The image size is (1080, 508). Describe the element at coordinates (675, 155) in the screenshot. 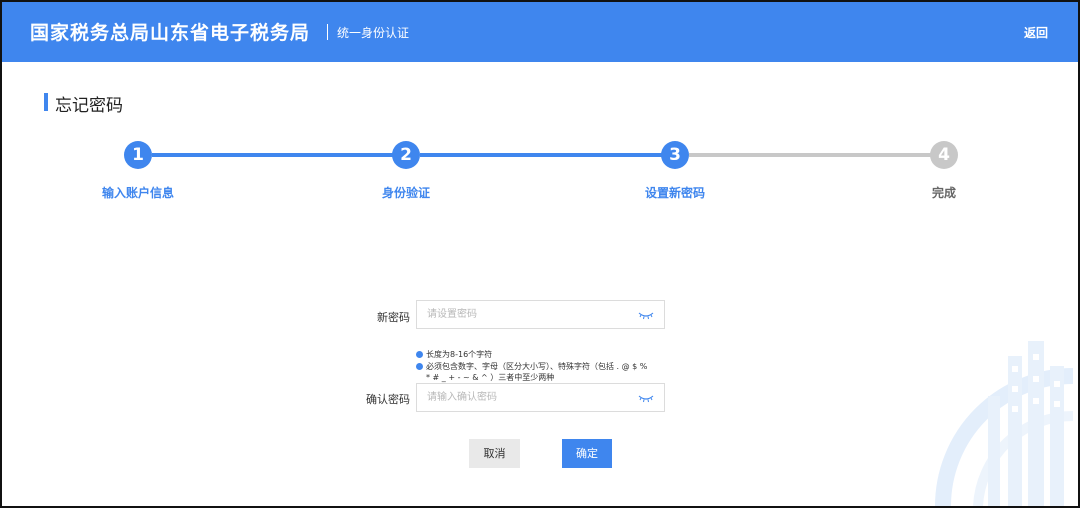

I see `step-3-circle: 3` at that location.